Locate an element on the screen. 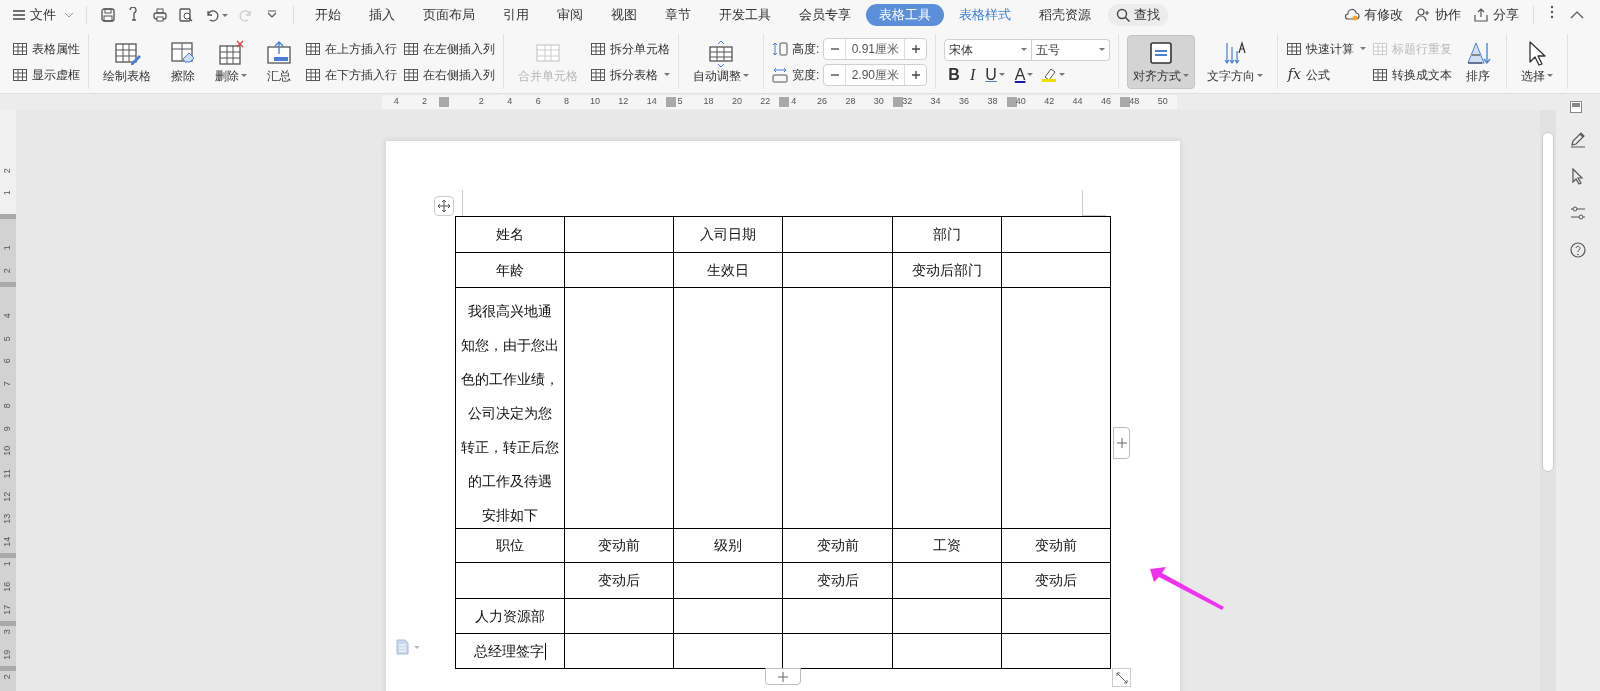  table-cell: 人力资源部 is located at coordinates (511, 616).